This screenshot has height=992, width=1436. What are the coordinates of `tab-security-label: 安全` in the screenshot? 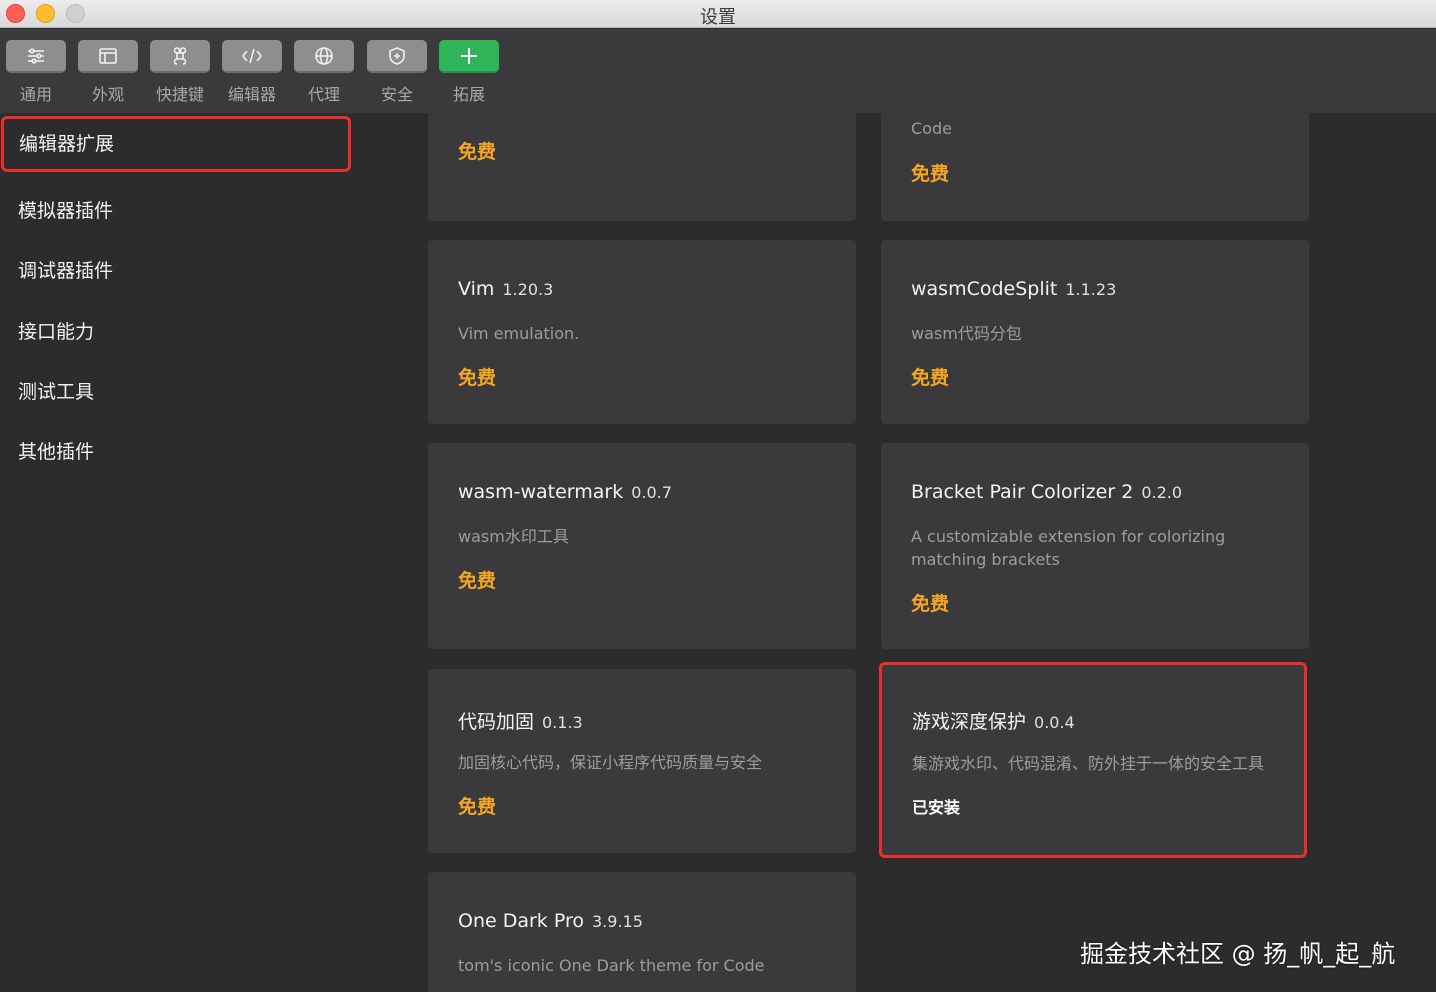 It's located at (396, 94).